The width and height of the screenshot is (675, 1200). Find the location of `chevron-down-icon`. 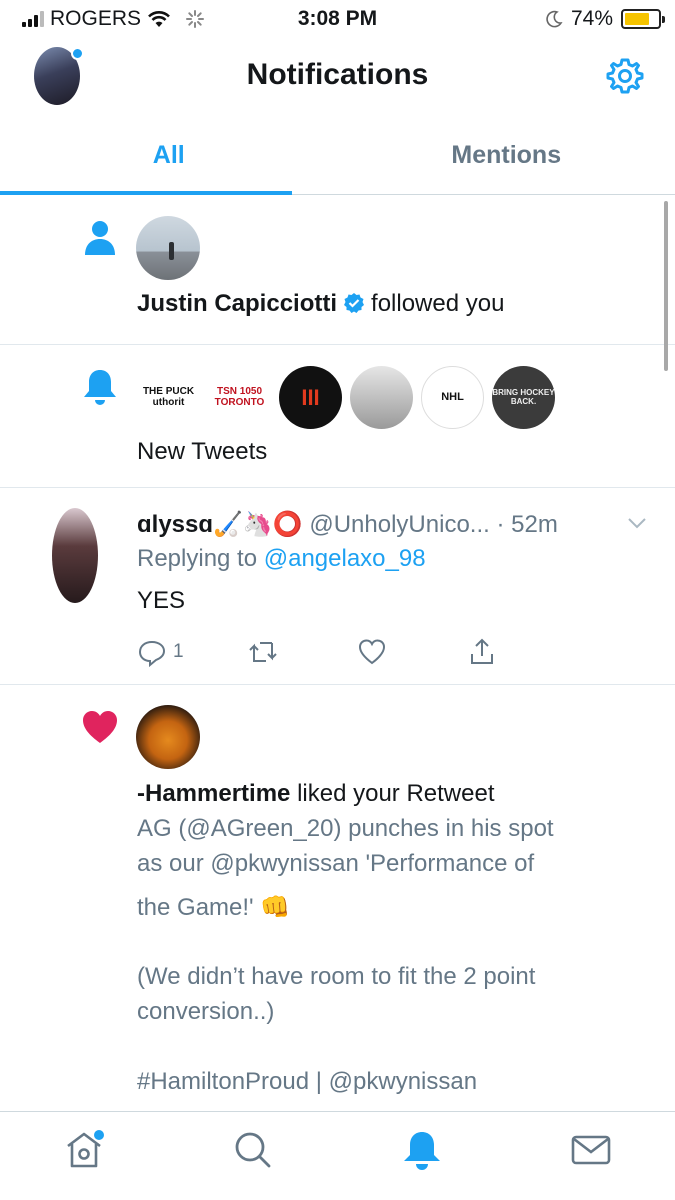

chevron-down-icon is located at coordinates (637, 523).